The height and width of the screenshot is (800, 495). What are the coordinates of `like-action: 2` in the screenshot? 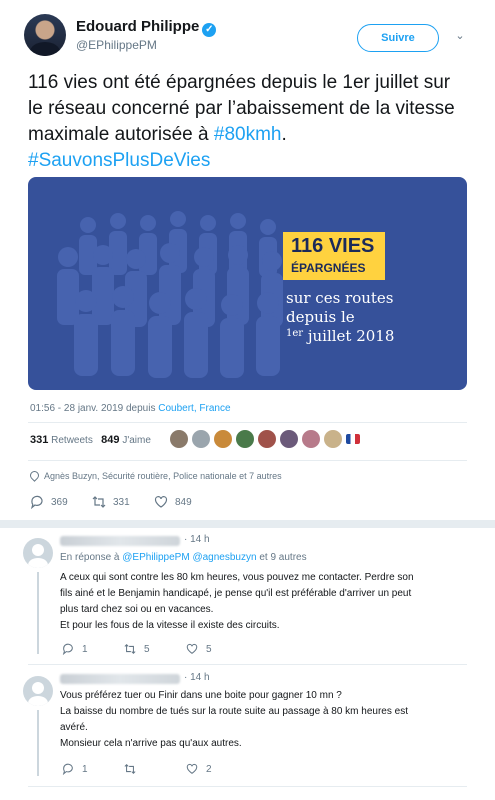 It's located at (199, 769).